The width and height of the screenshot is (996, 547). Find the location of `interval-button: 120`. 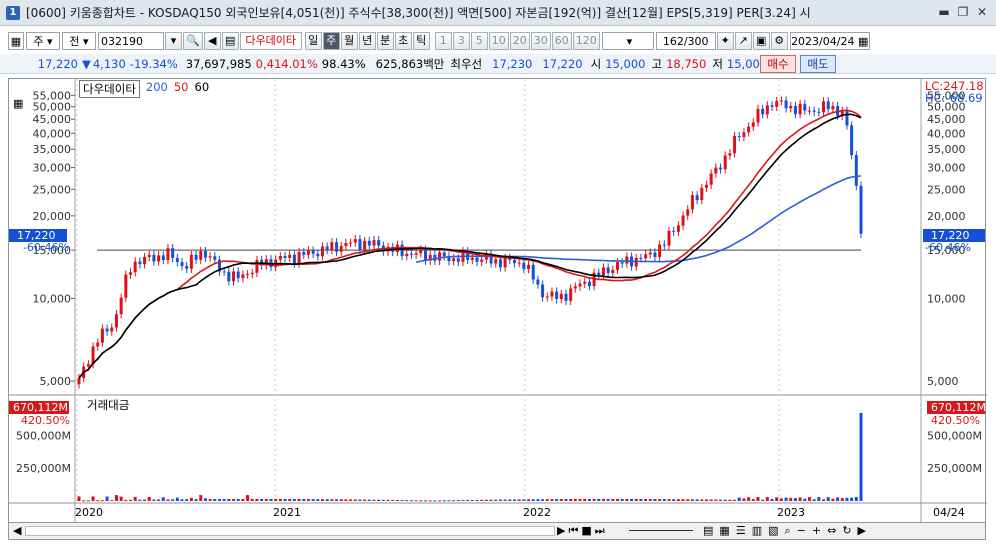

interval-button: 120 is located at coordinates (586, 41).